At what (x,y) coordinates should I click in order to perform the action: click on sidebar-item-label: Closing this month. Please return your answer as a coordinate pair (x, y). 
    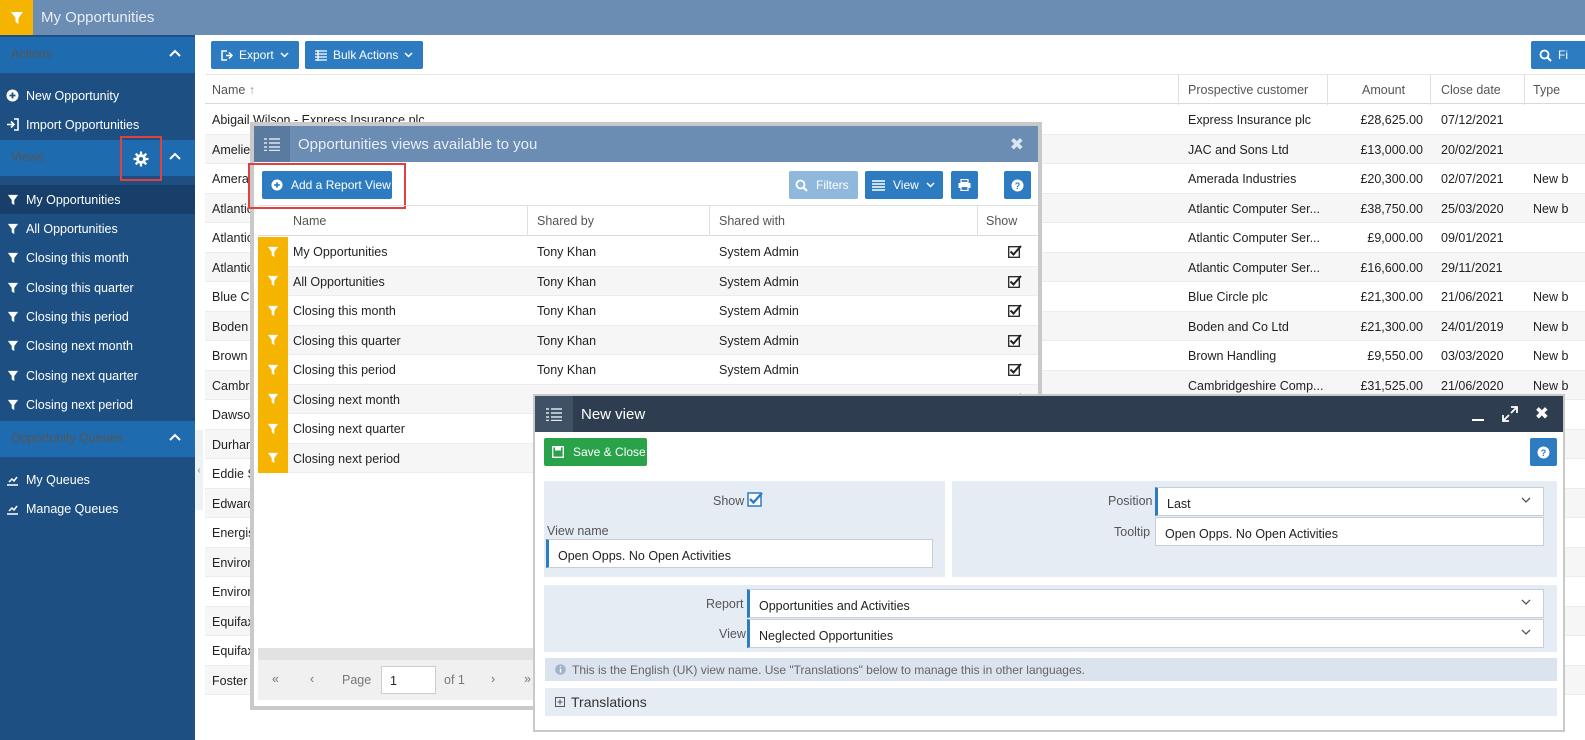
    Looking at the image, I should click on (77, 257).